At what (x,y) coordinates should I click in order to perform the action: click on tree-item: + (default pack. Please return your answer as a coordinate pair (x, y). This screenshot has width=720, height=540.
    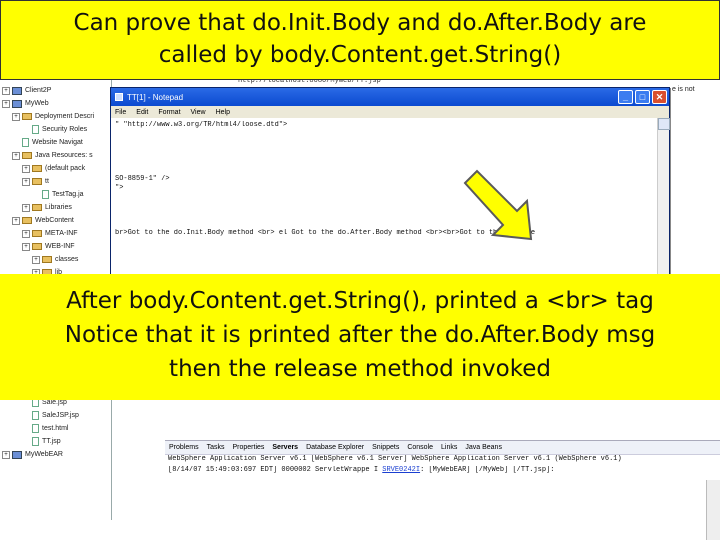
    Looking at the image, I should click on (55, 168).